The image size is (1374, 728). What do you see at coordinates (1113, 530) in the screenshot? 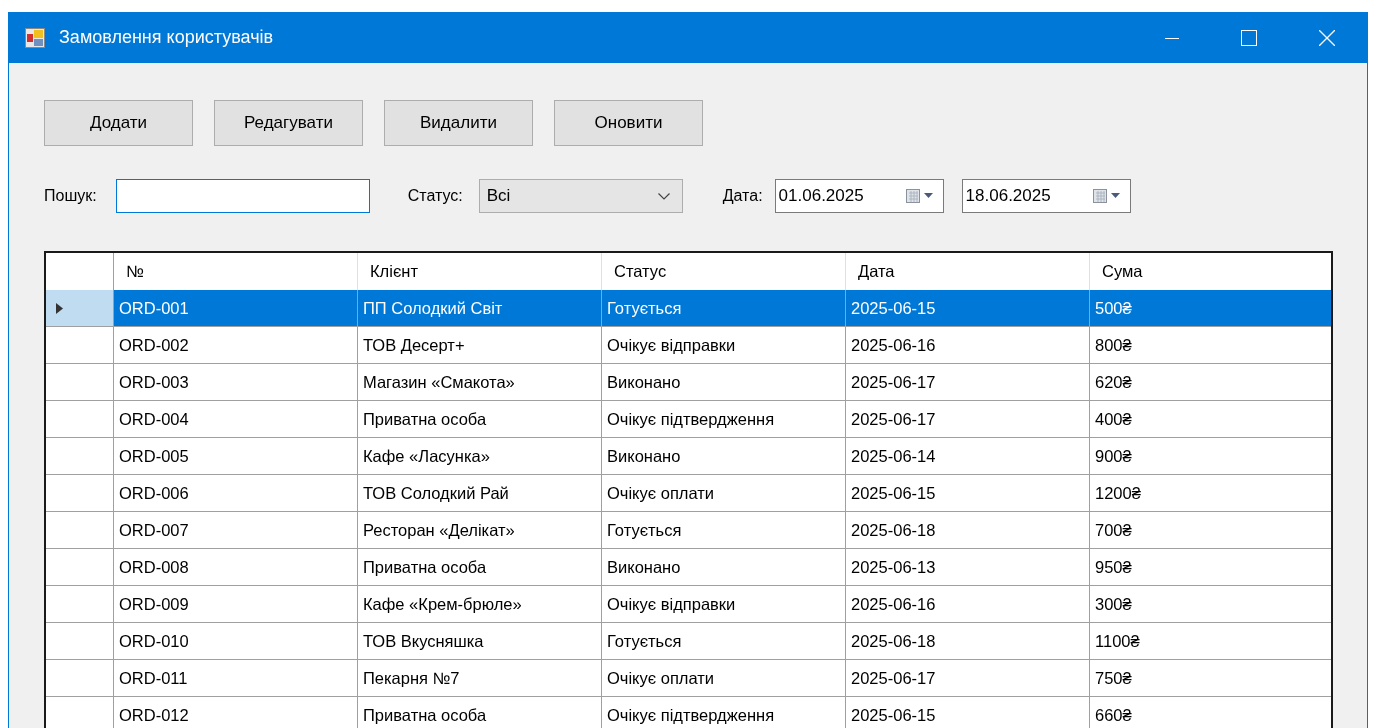
I see `table-cell-text: 700₴` at bounding box center [1113, 530].